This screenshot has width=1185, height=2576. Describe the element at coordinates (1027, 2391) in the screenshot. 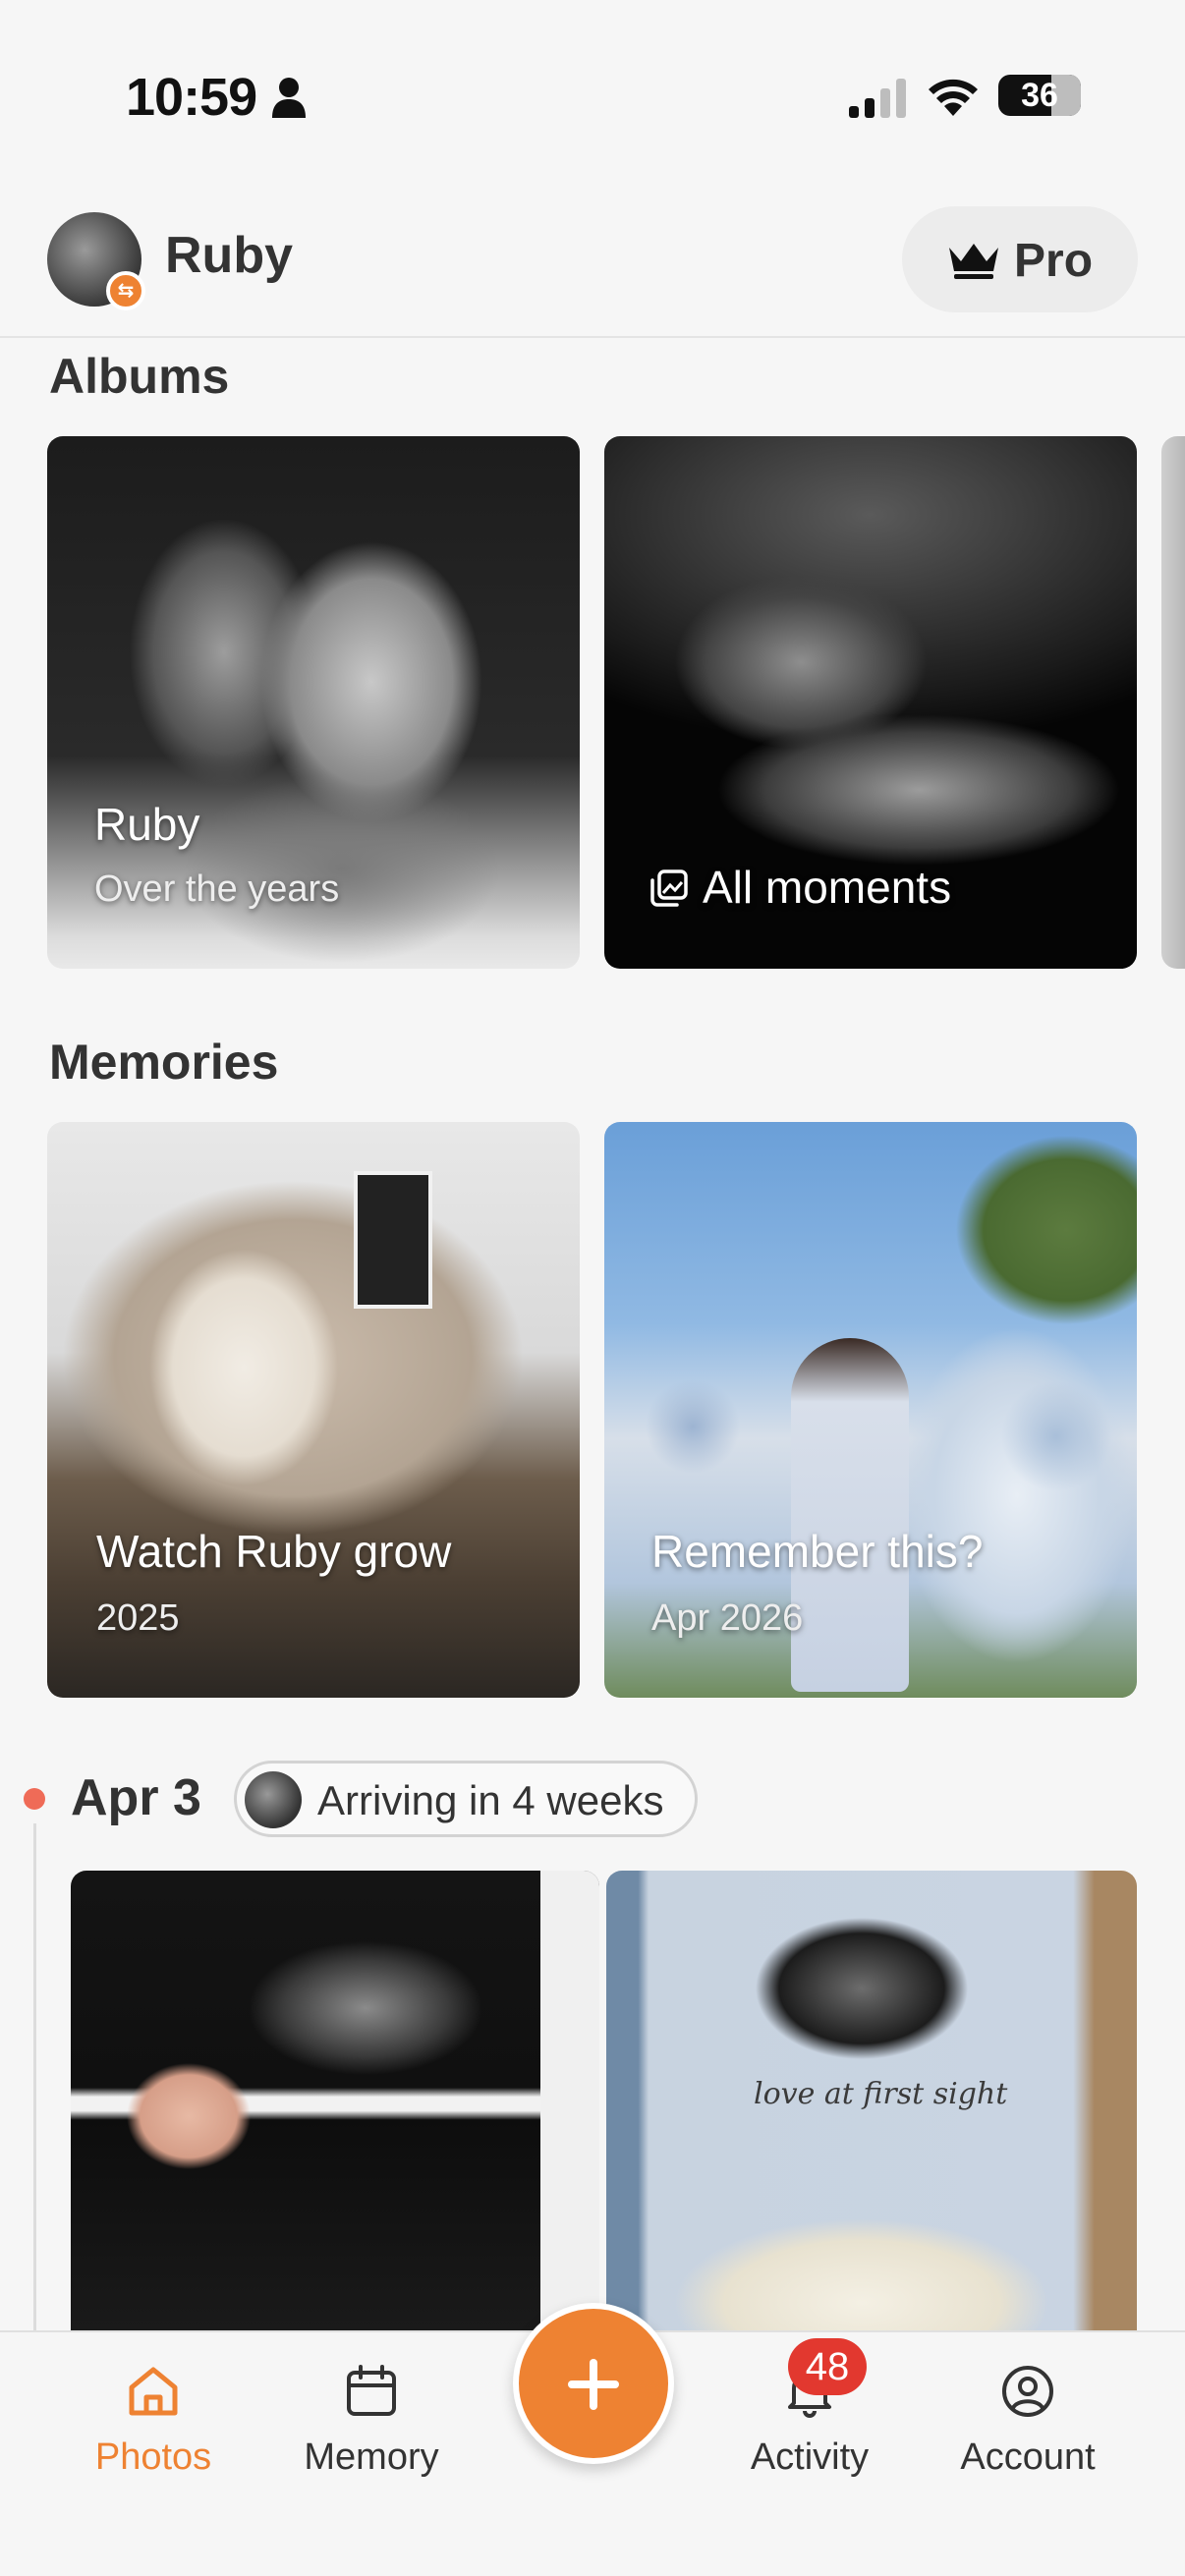

I see `user-circle-icon` at that location.